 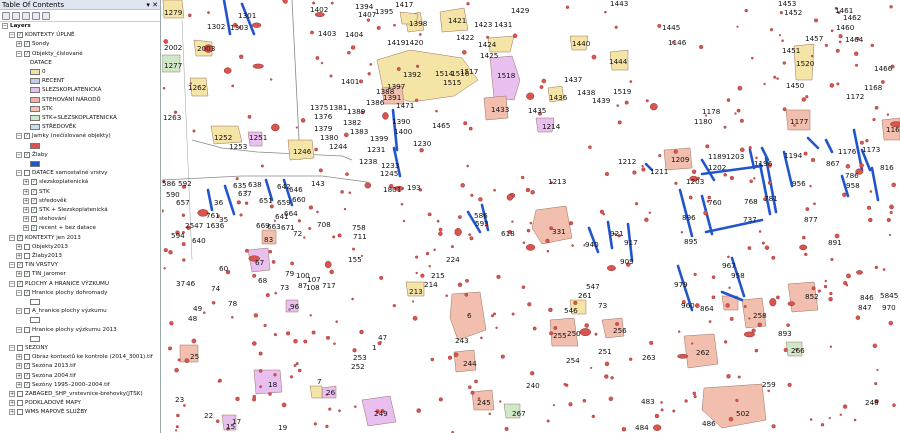 I want to click on layer-row-r9: STK, so click(x=41, y=109).